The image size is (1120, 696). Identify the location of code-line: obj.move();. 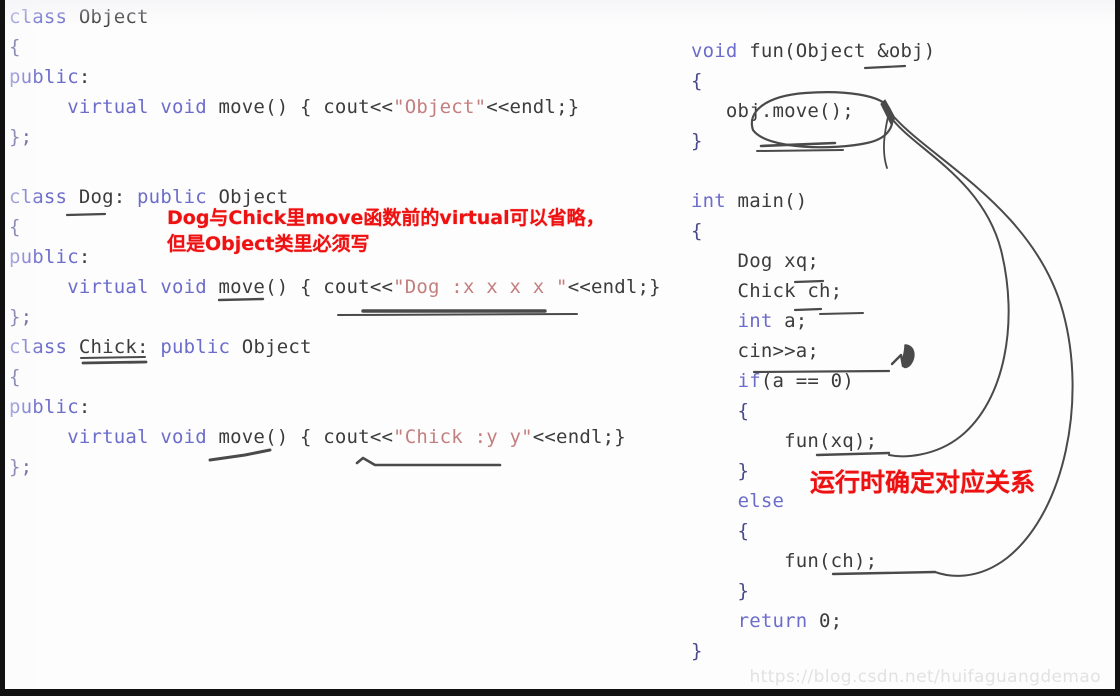
(813, 111).